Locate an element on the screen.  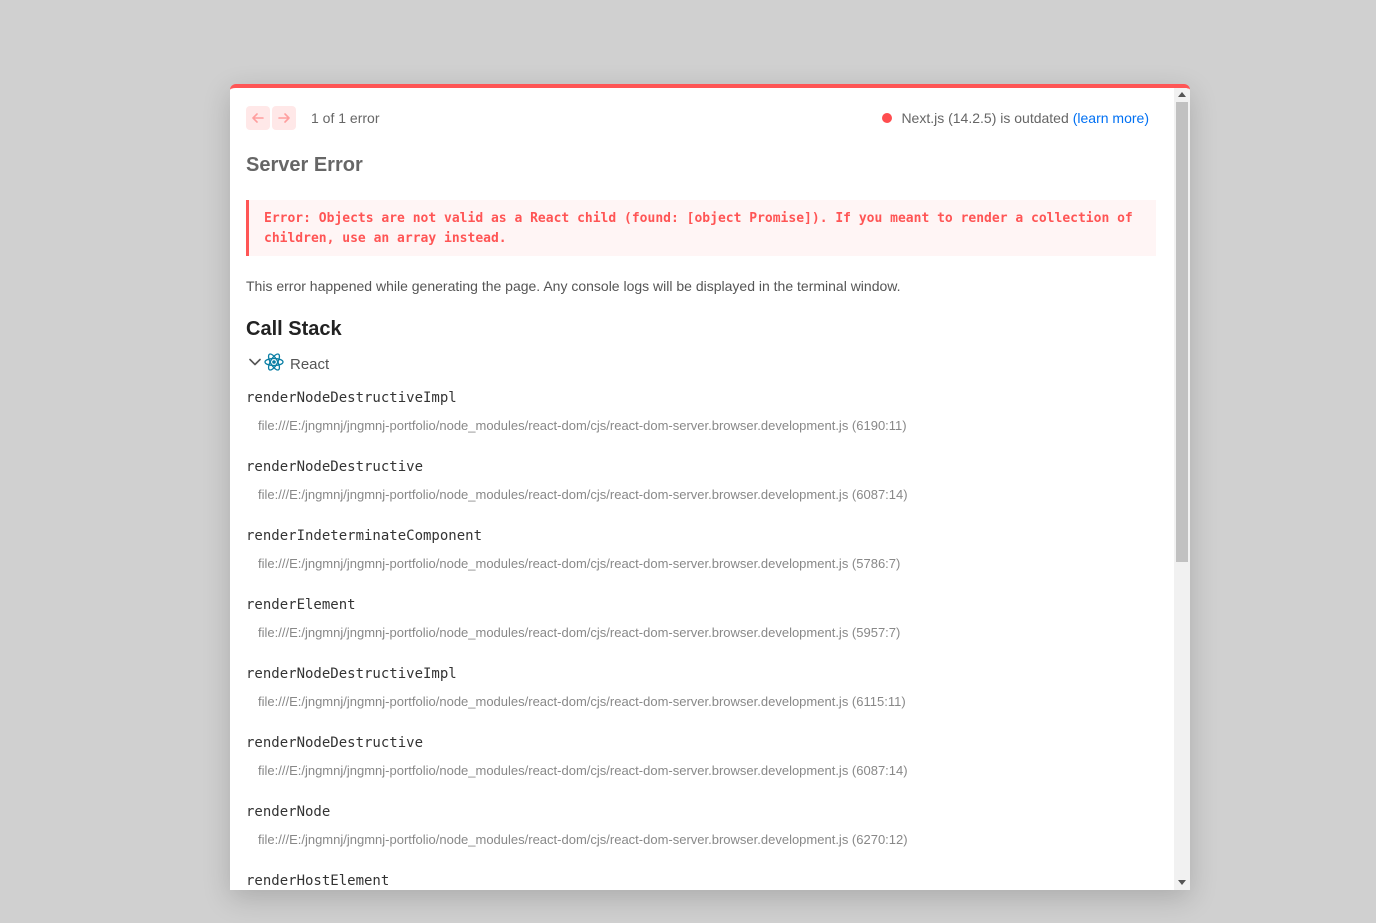
chevron-down-icon is located at coordinates (255, 364).